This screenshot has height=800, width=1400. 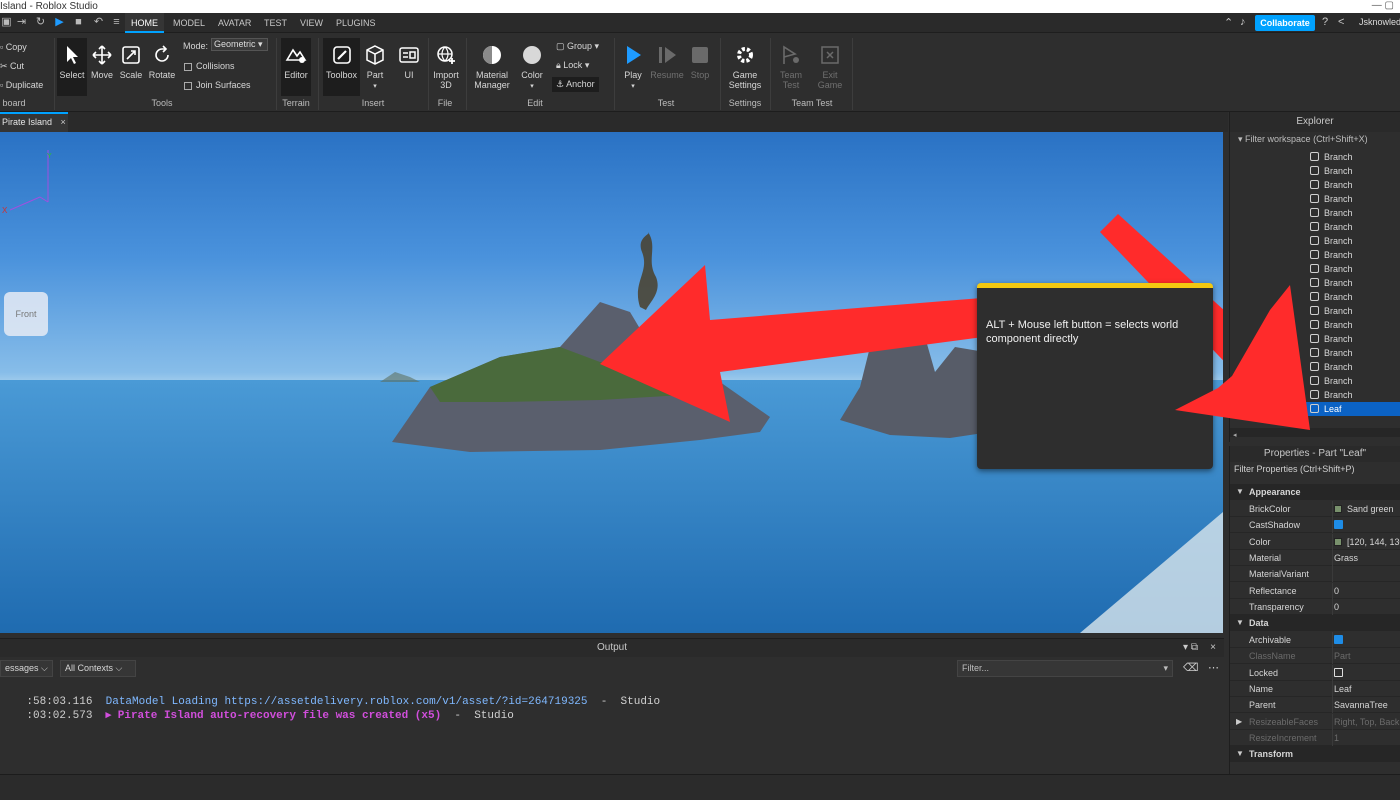 What do you see at coordinates (98, 22) in the screenshot?
I see `undo-icon: ↶` at bounding box center [98, 22].